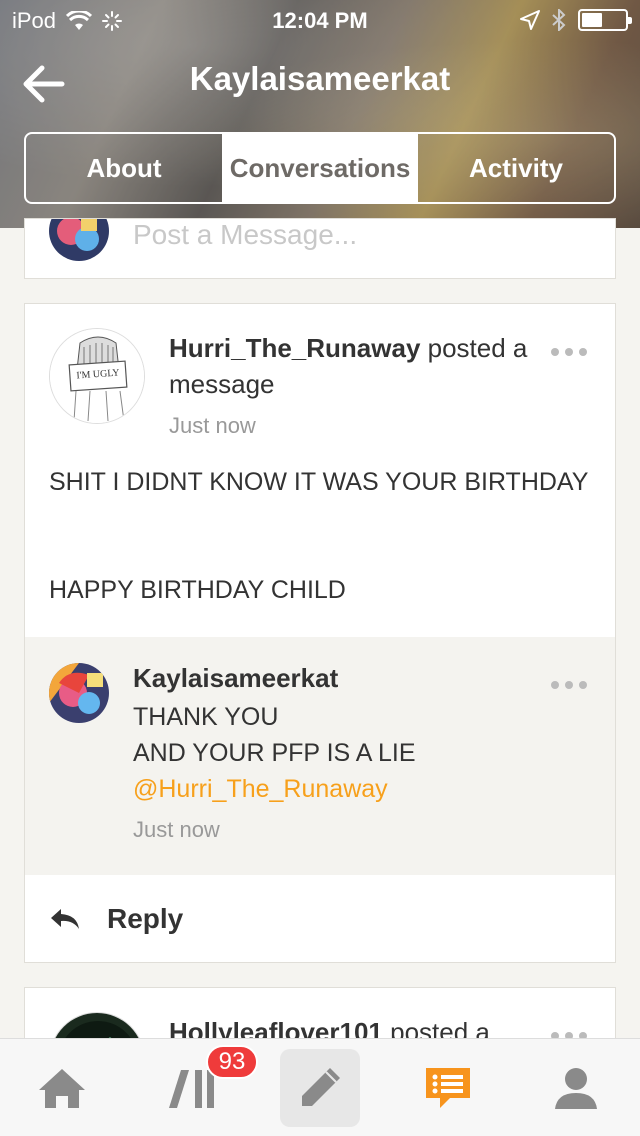 The width and height of the screenshot is (640, 1136). I want to click on reply-author-avatar, so click(79, 693).